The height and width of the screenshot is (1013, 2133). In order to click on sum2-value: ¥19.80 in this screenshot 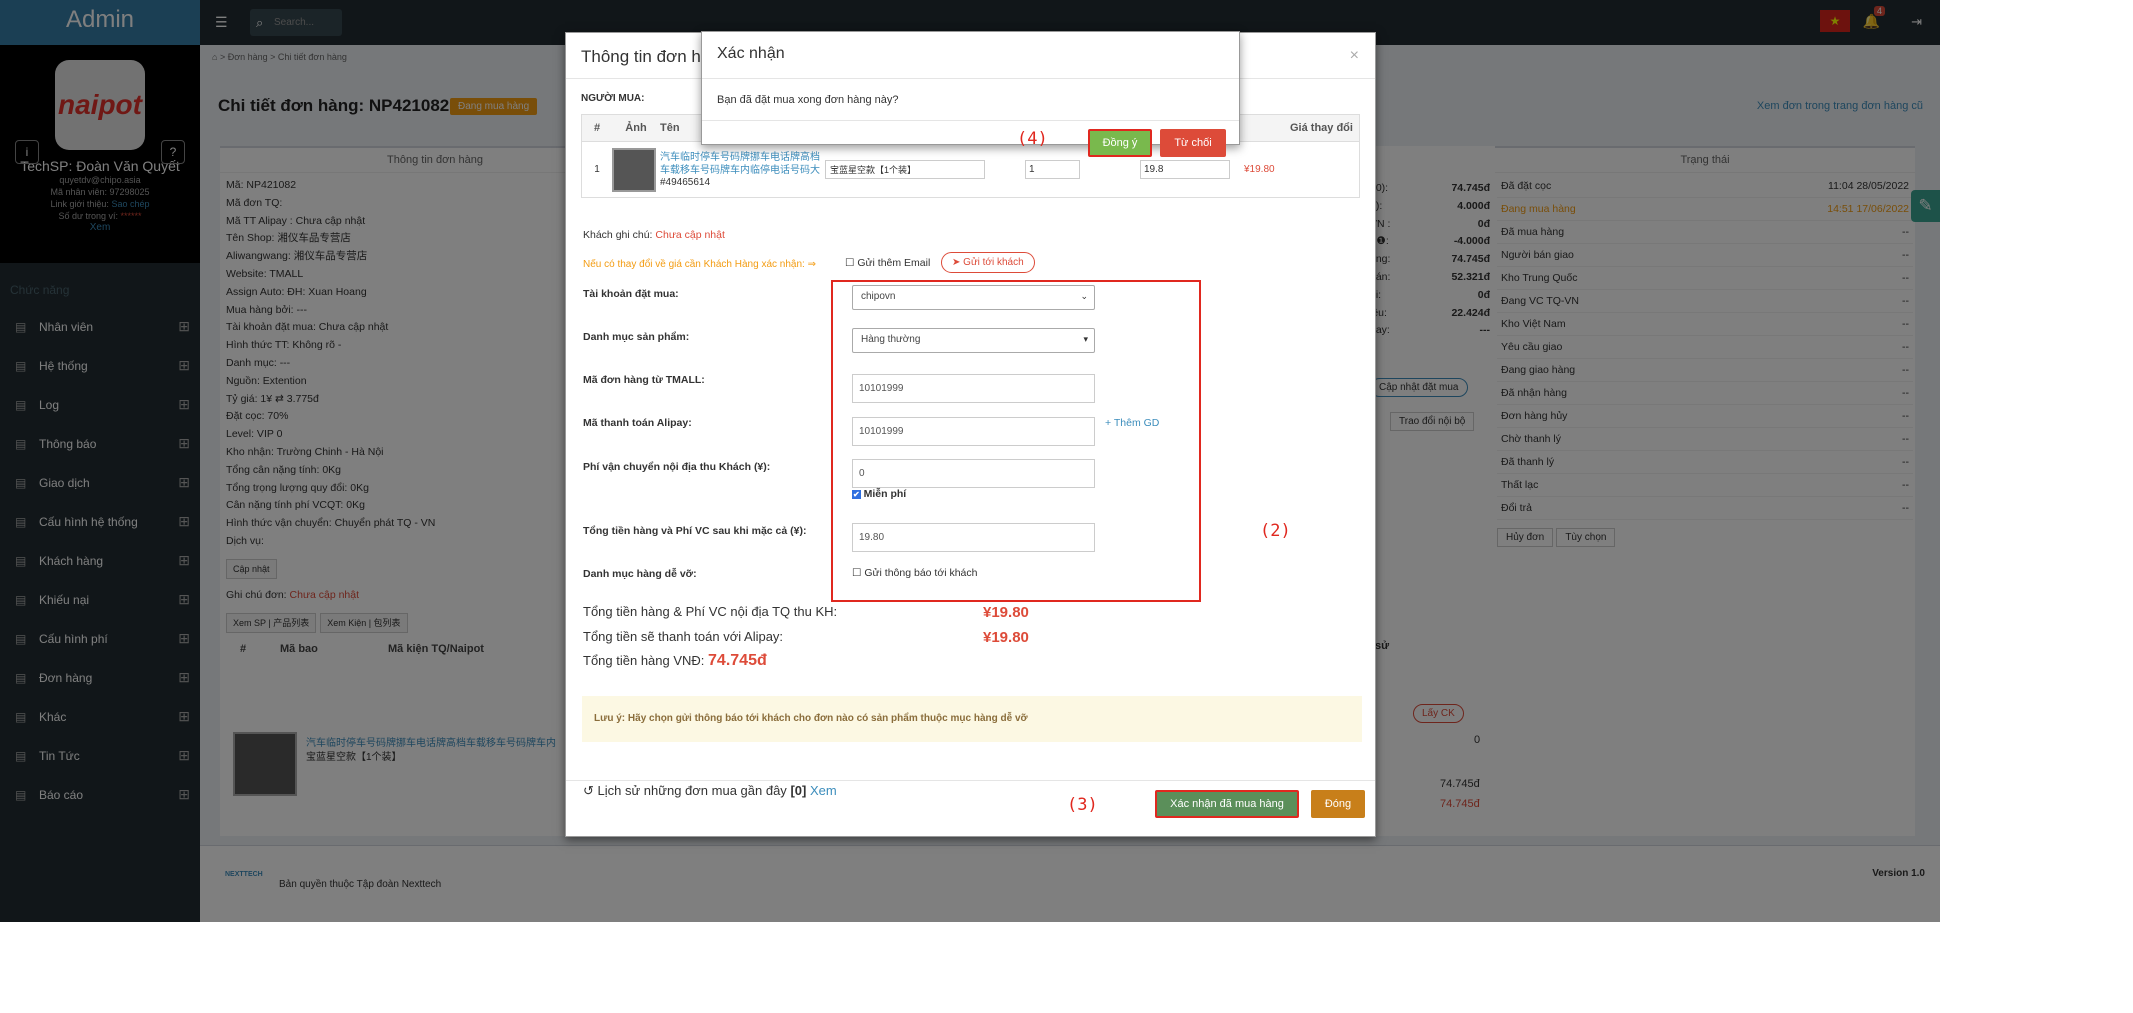, I will do `click(1006, 637)`.